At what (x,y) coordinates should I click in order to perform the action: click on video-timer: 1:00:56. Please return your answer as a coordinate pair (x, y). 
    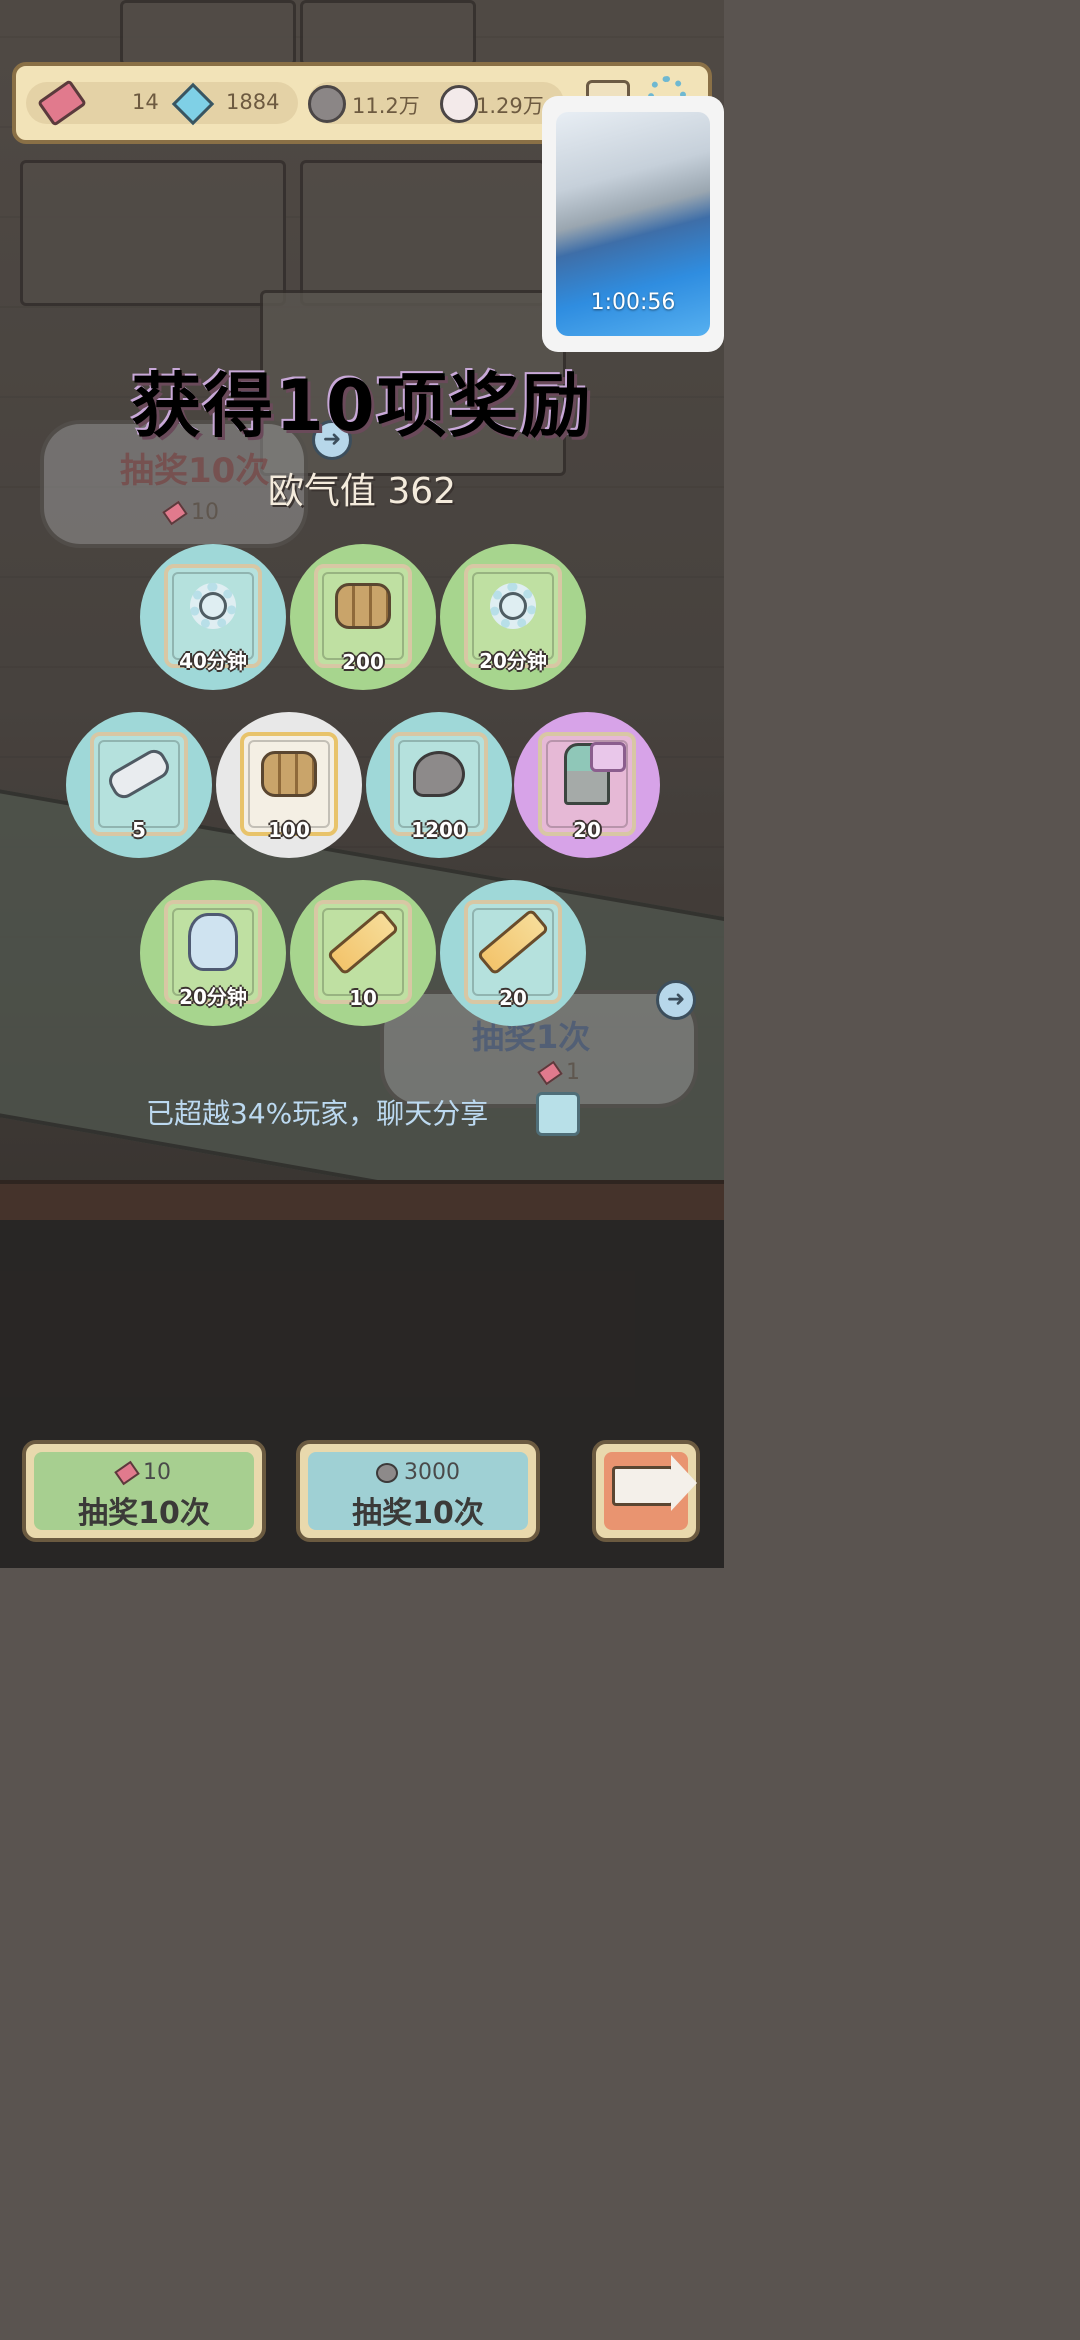
    Looking at the image, I should click on (633, 302).